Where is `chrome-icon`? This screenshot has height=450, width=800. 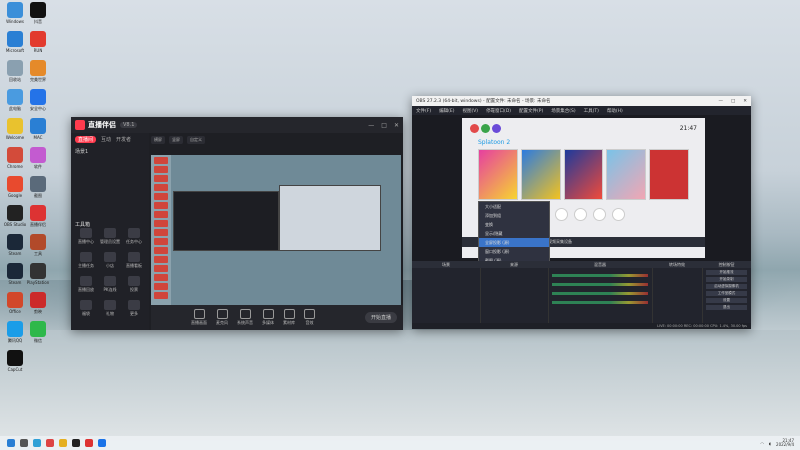
chrome-icon is located at coordinates (50, 443).